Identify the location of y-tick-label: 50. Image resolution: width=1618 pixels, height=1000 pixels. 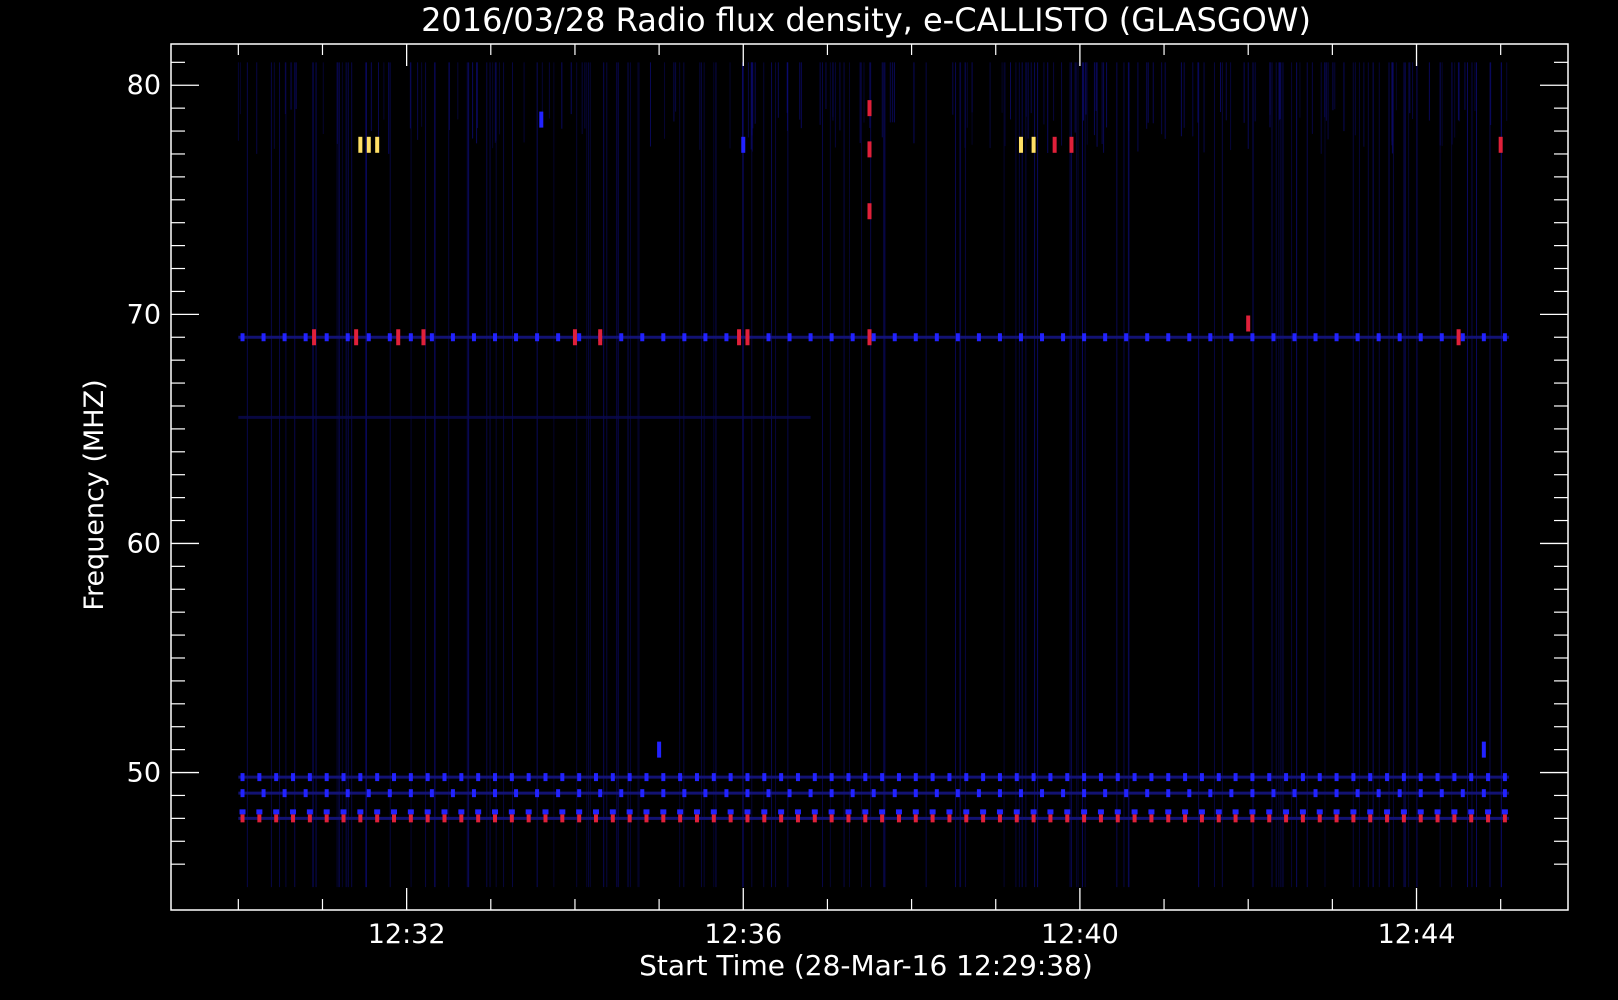
(144, 773).